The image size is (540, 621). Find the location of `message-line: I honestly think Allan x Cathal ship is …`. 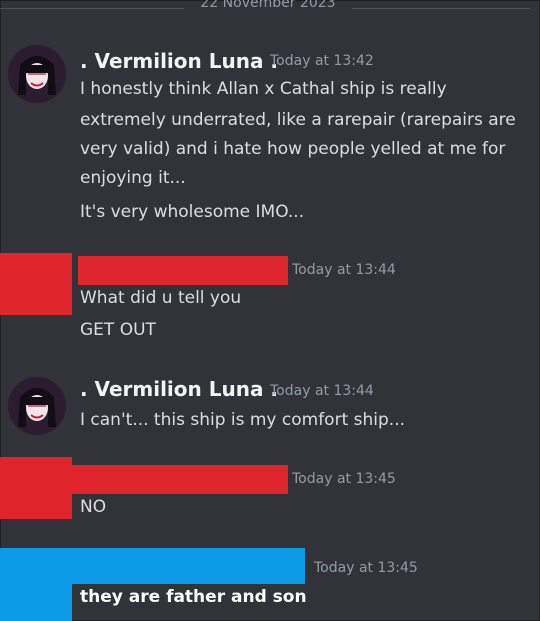

message-line: I honestly think Allan x Cathal ship is … is located at coordinates (263, 89).